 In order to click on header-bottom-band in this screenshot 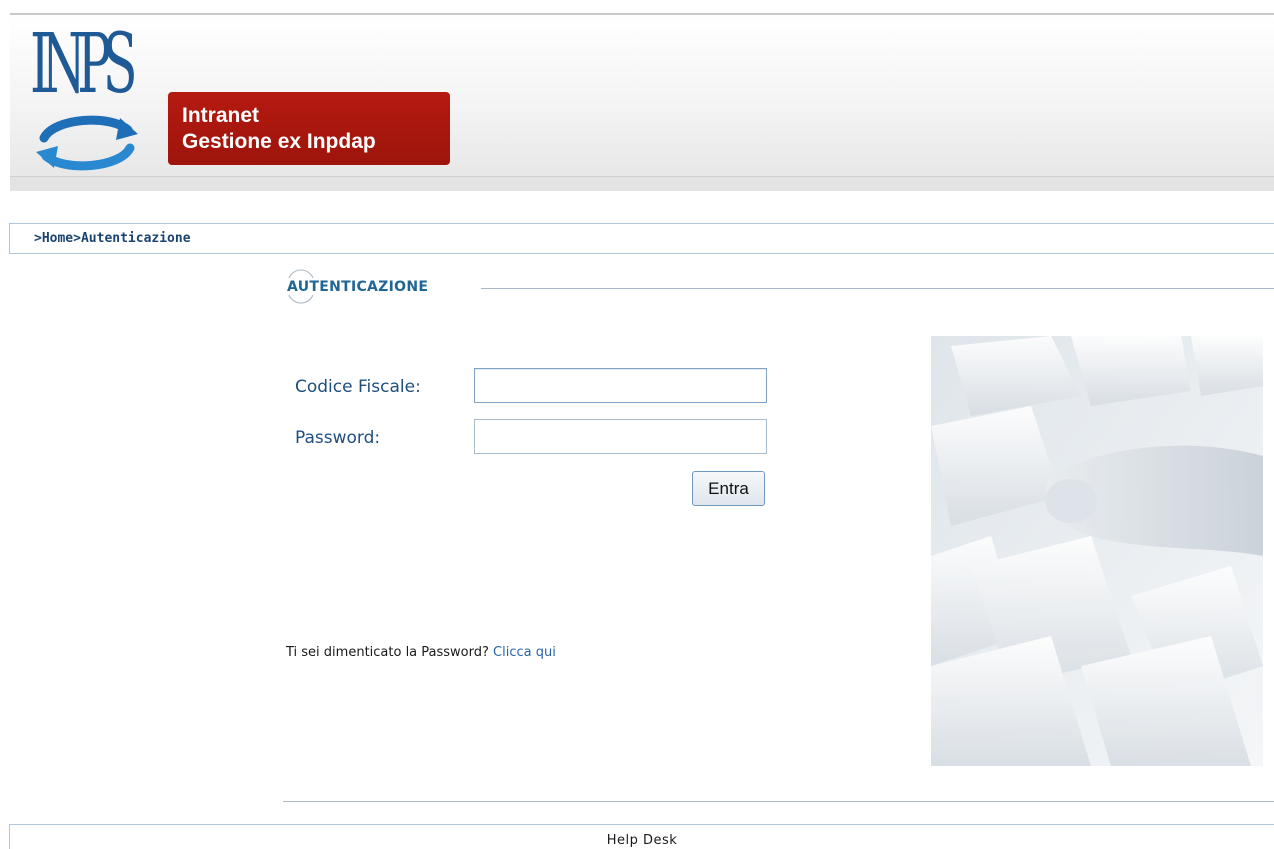, I will do `click(642, 183)`.